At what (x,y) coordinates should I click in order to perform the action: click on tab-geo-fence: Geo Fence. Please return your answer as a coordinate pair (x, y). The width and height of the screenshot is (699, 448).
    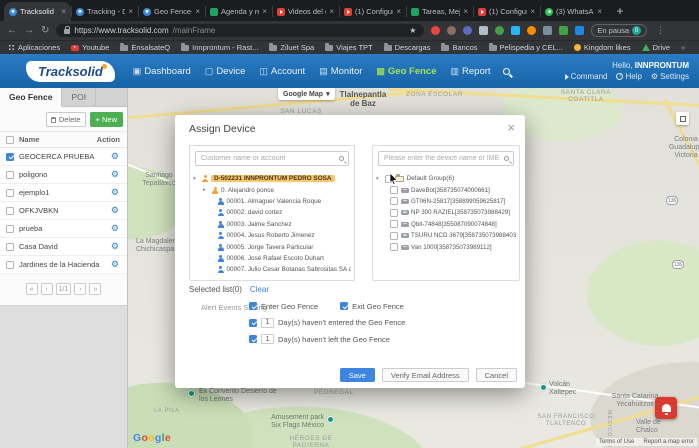
    Looking at the image, I should click on (31, 97).